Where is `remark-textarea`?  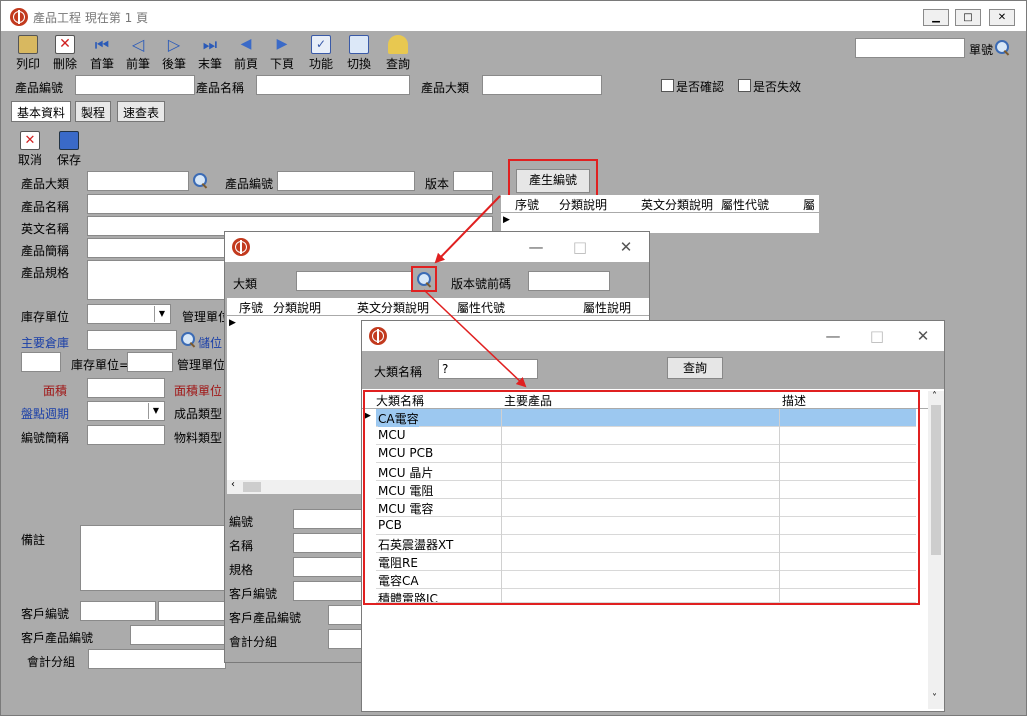 remark-textarea is located at coordinates (153, 558).